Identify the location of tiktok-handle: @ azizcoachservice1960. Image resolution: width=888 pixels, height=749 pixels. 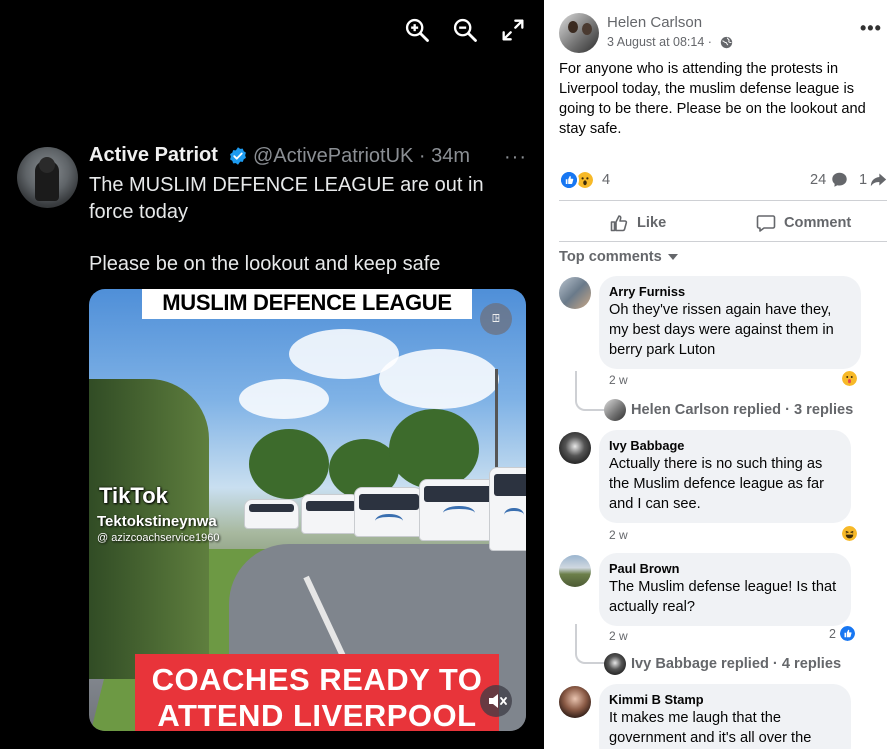
(158, 538).